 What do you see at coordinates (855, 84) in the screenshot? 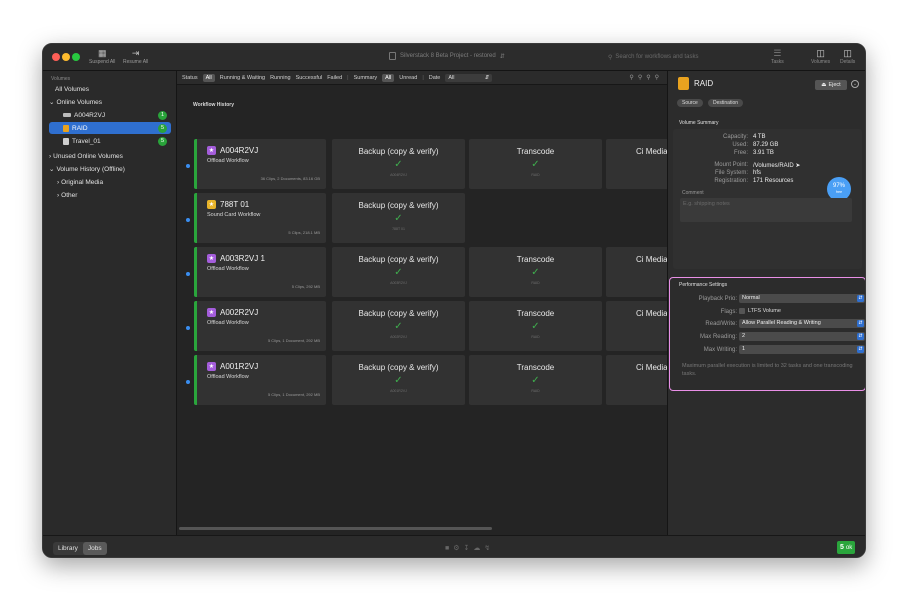
I see `more-options-icon: ⌄` at bounding box center [855, 84].